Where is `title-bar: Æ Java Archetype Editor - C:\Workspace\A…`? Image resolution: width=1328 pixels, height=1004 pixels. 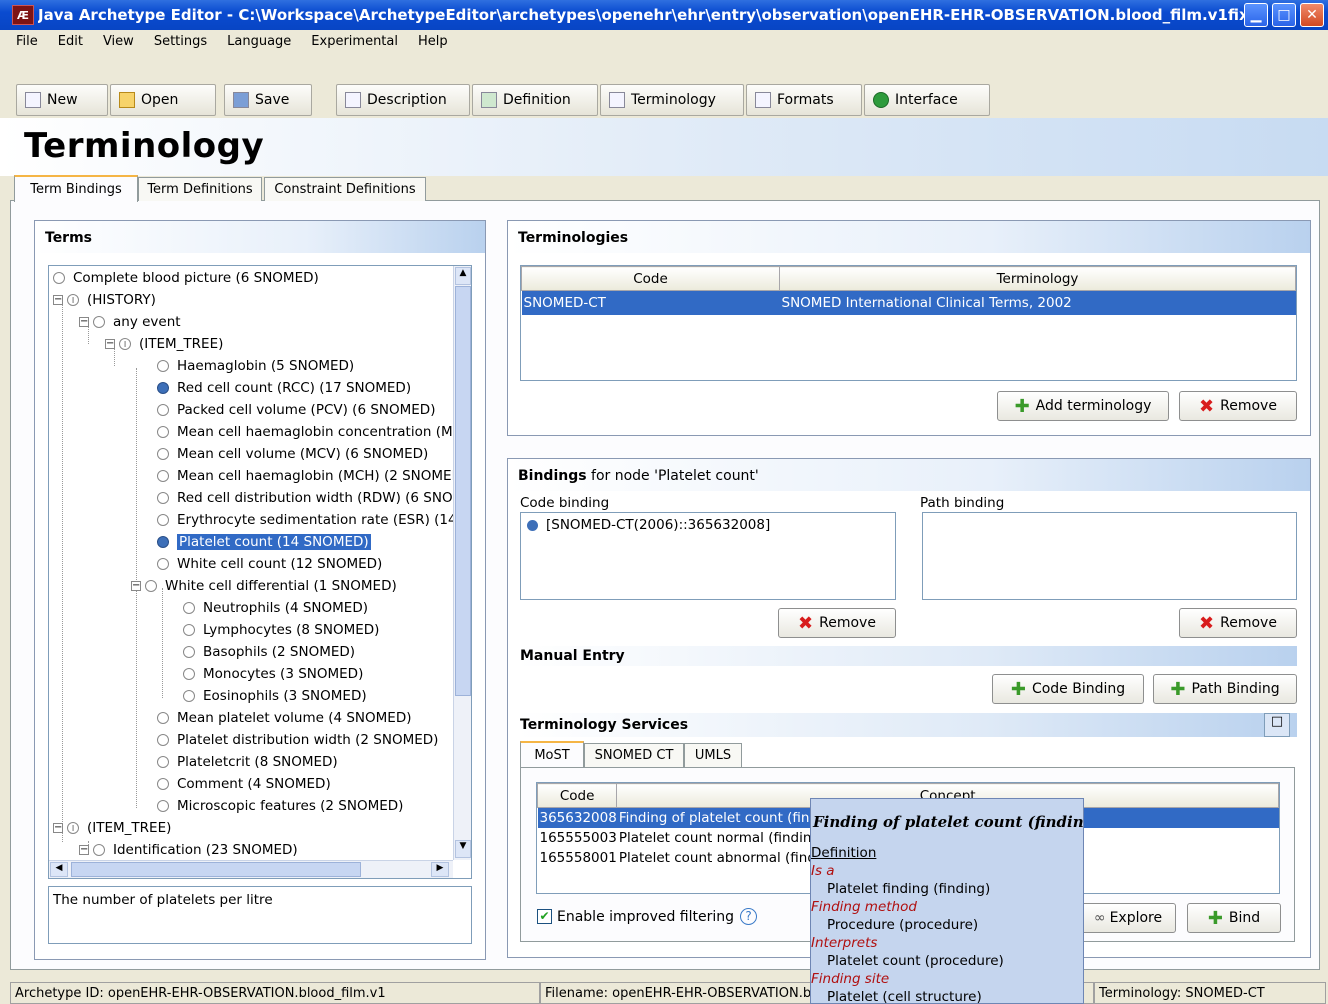
title-bar: Æ Java Archetype Editor - C:\Workspace\A… is located at coordinates (664, 15).